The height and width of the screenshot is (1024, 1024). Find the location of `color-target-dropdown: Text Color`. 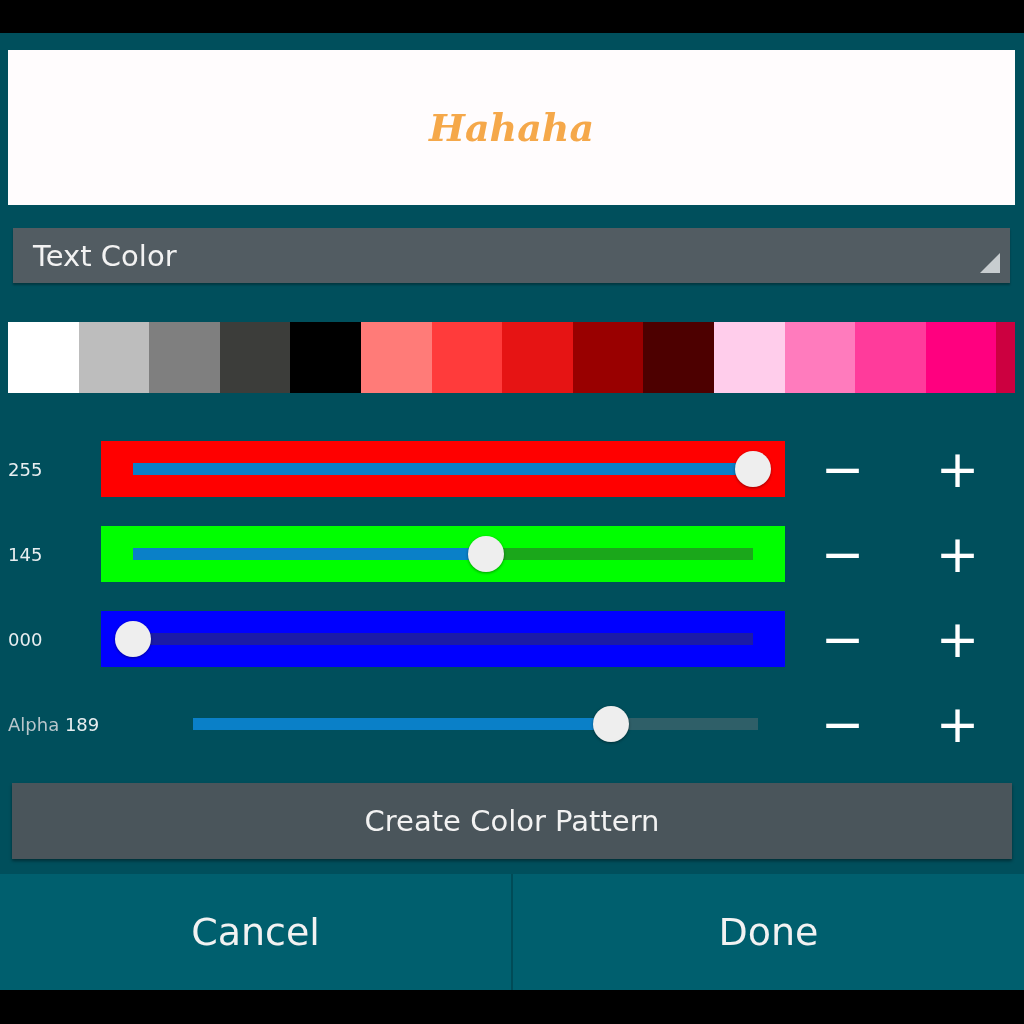

color-target-dropdown: Text Color is located at coordinates (511, 255).